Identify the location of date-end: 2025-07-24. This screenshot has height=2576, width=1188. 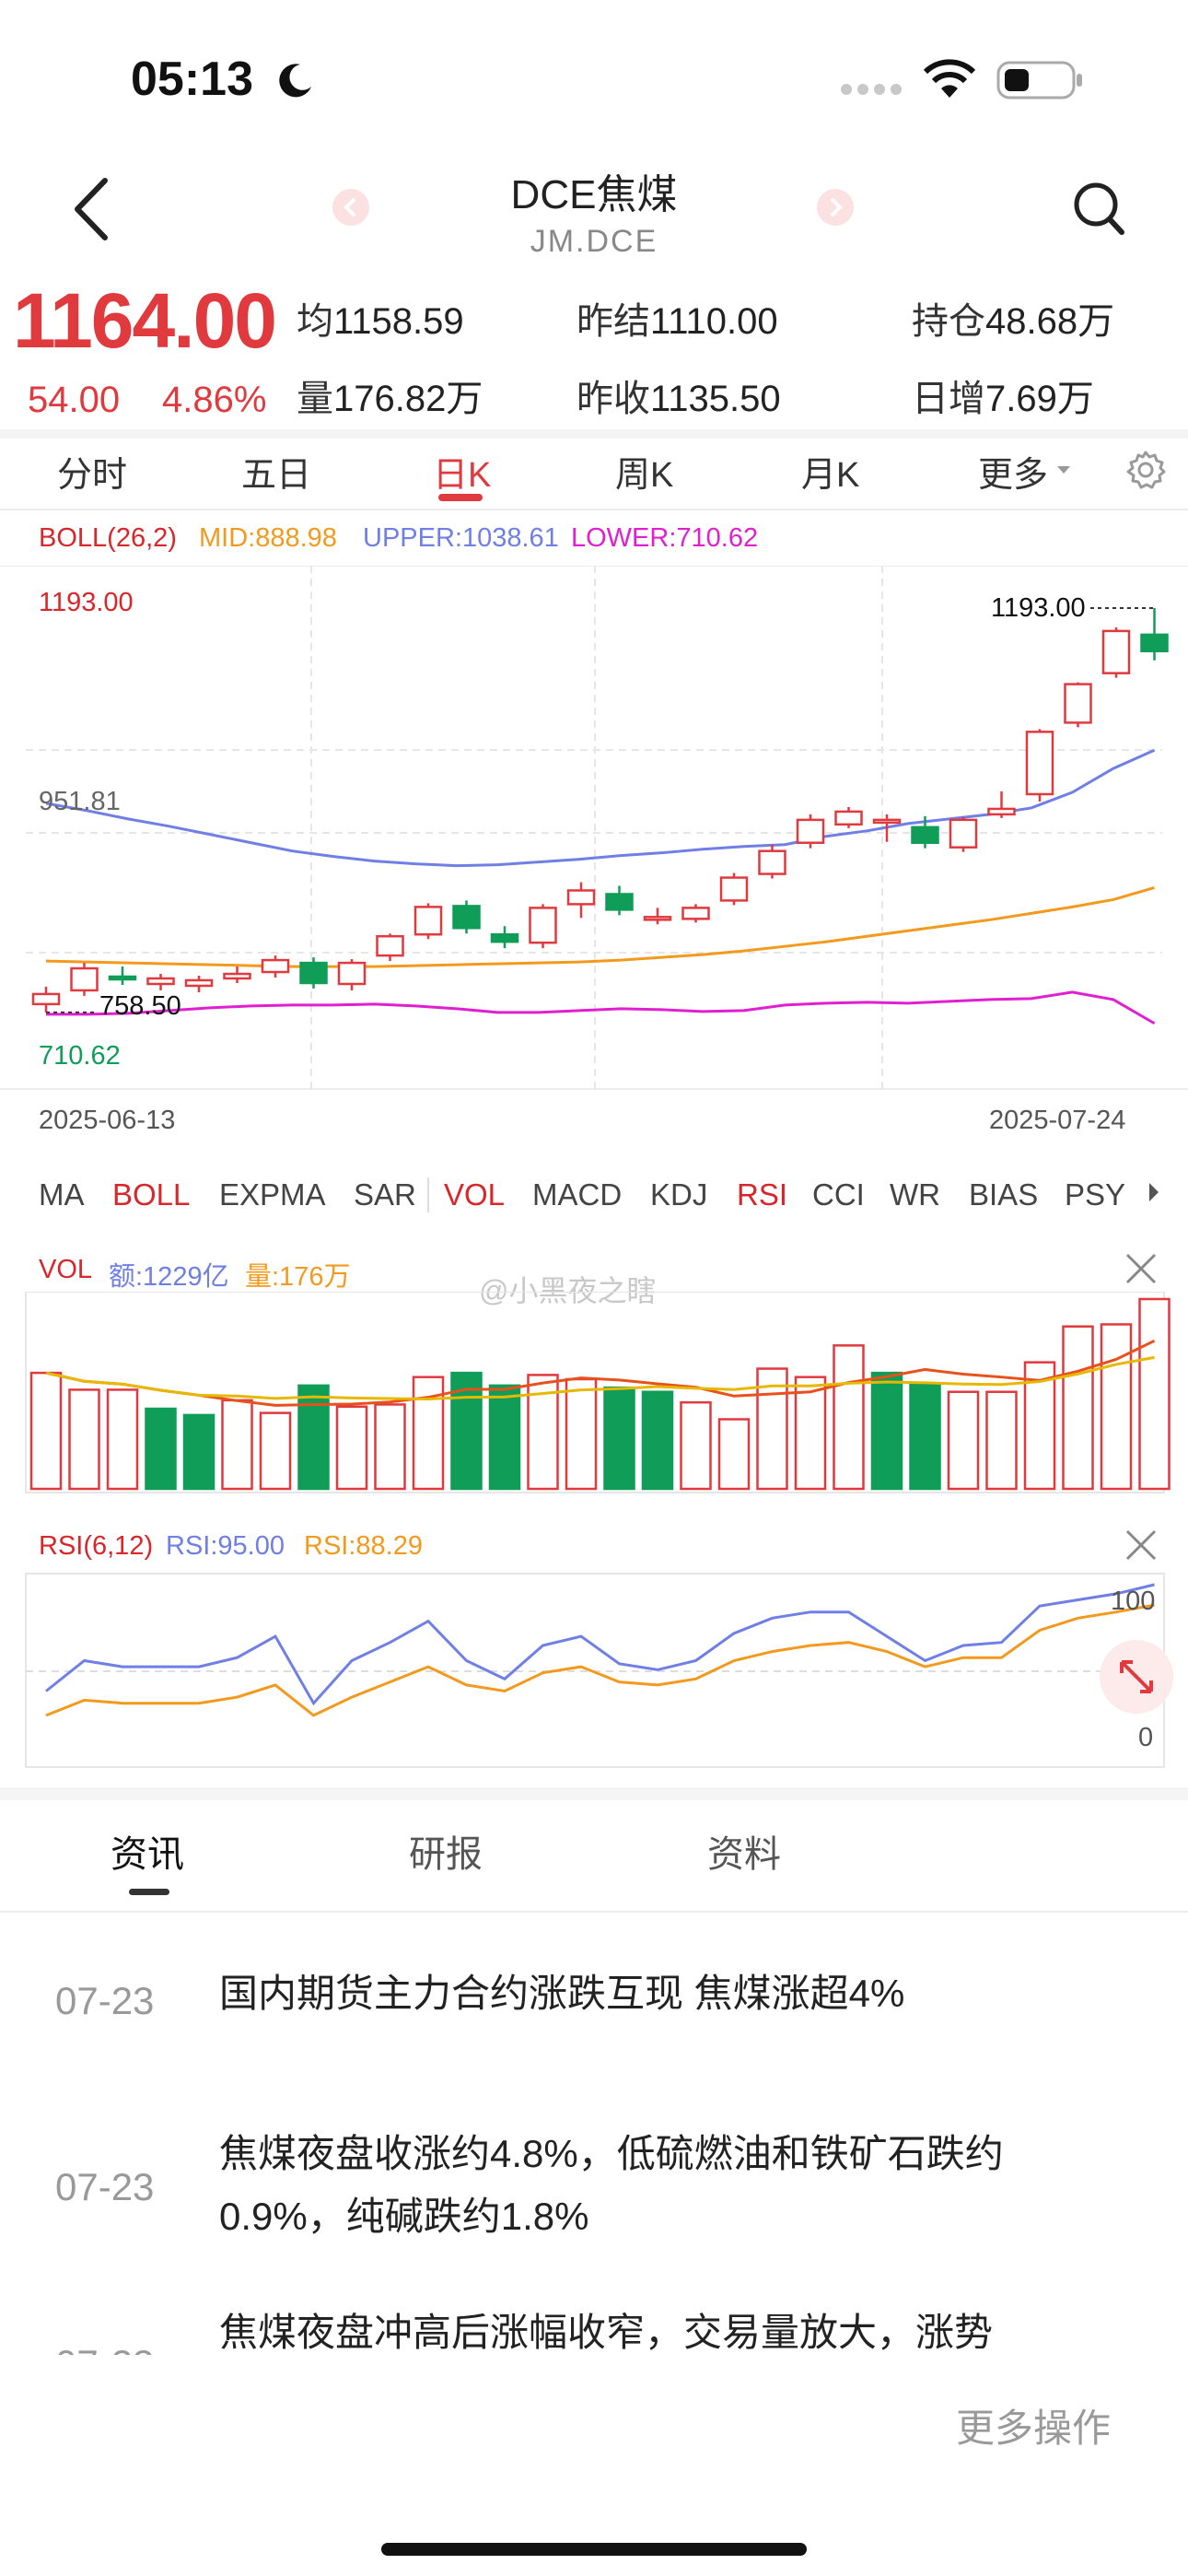
(1057, 1120).